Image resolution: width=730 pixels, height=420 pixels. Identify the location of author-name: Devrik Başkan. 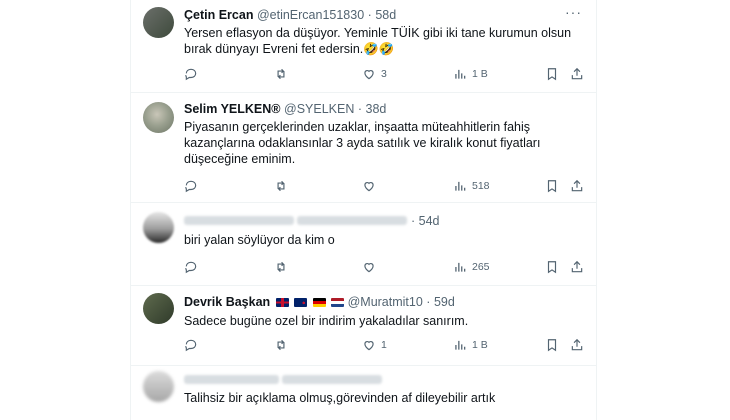
(227, 302).